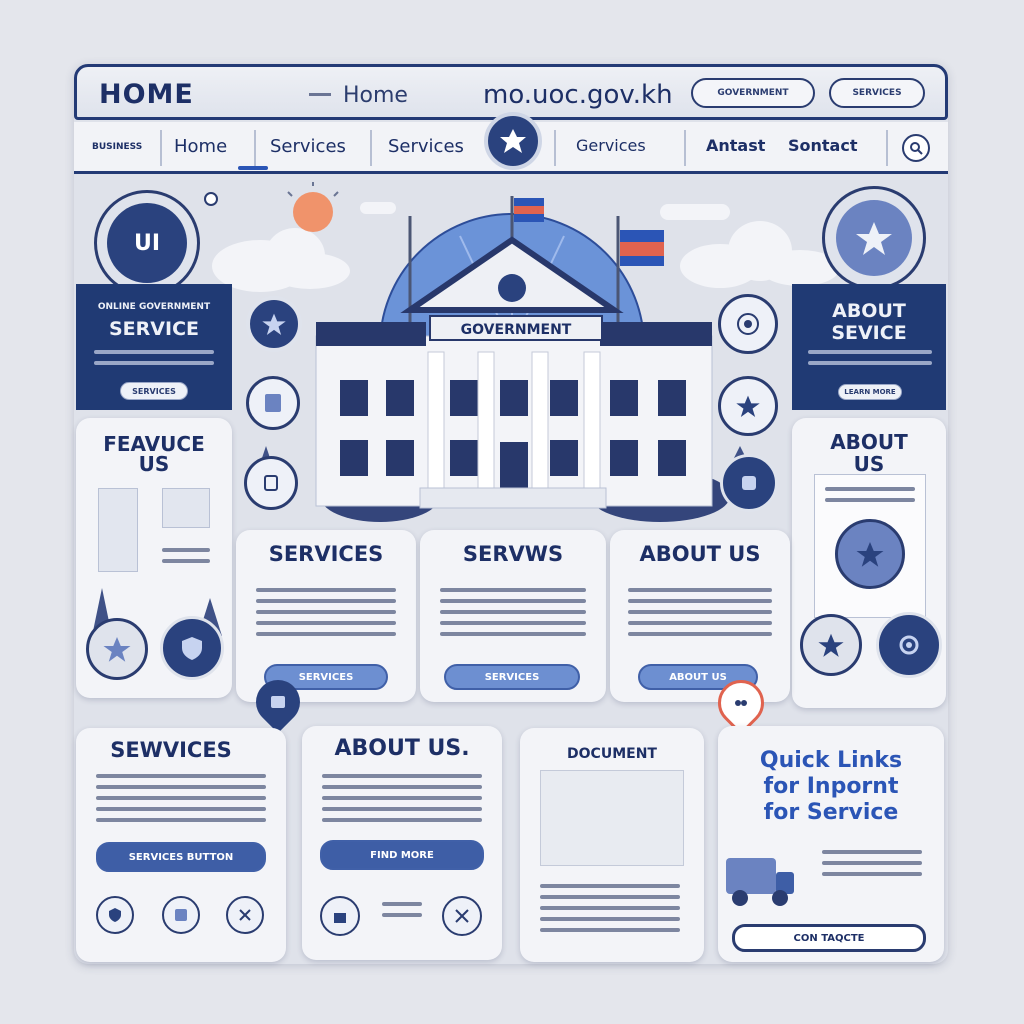 This screenshot has height=1024, width=1024. I want to click on mid-card-button: SERVICES, so click(512, 677).